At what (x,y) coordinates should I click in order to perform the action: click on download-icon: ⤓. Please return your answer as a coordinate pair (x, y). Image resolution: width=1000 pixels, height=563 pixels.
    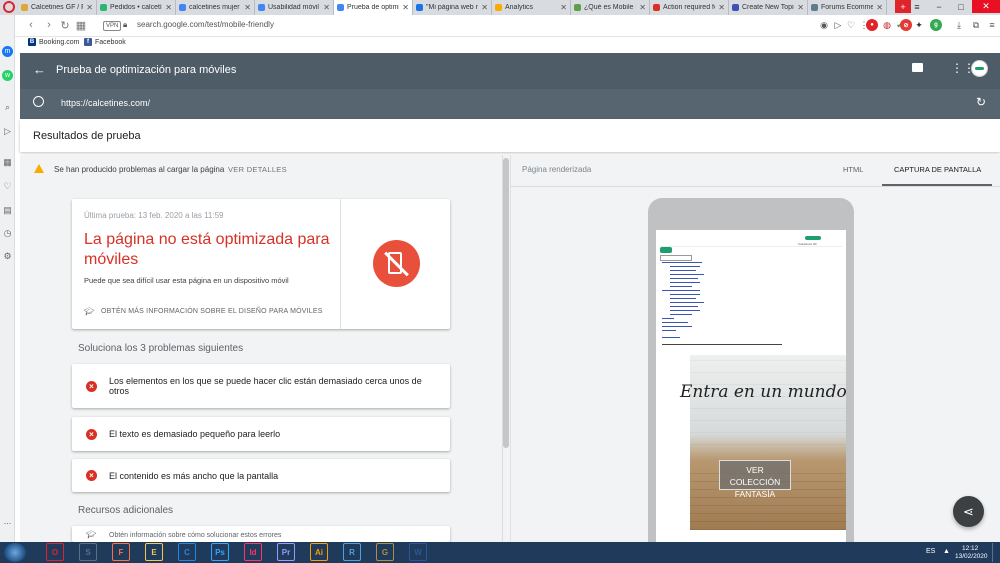
    Looking at the image, I should click on (959, 25).